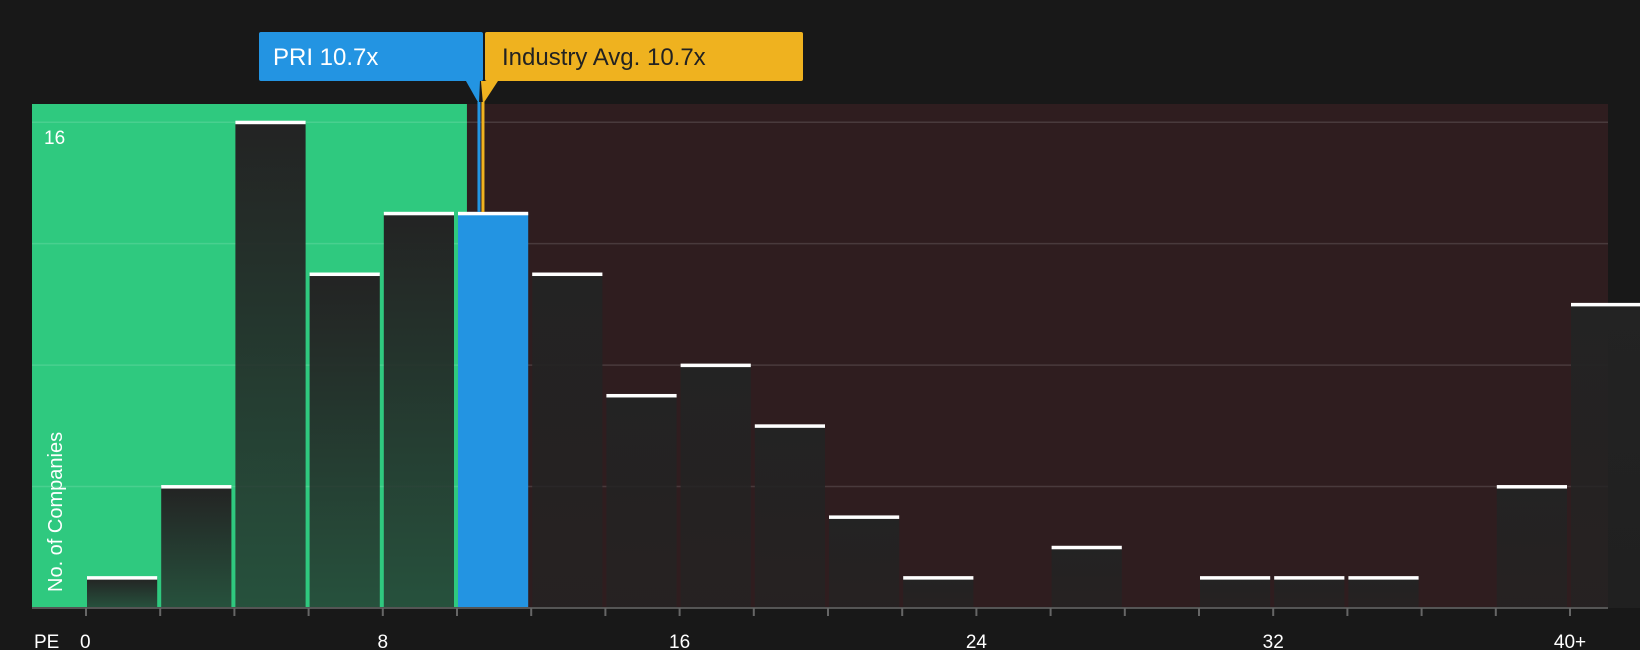 The image size is (1640, 650). I want to click on x-tick-label: 32, so click(1273, 641).